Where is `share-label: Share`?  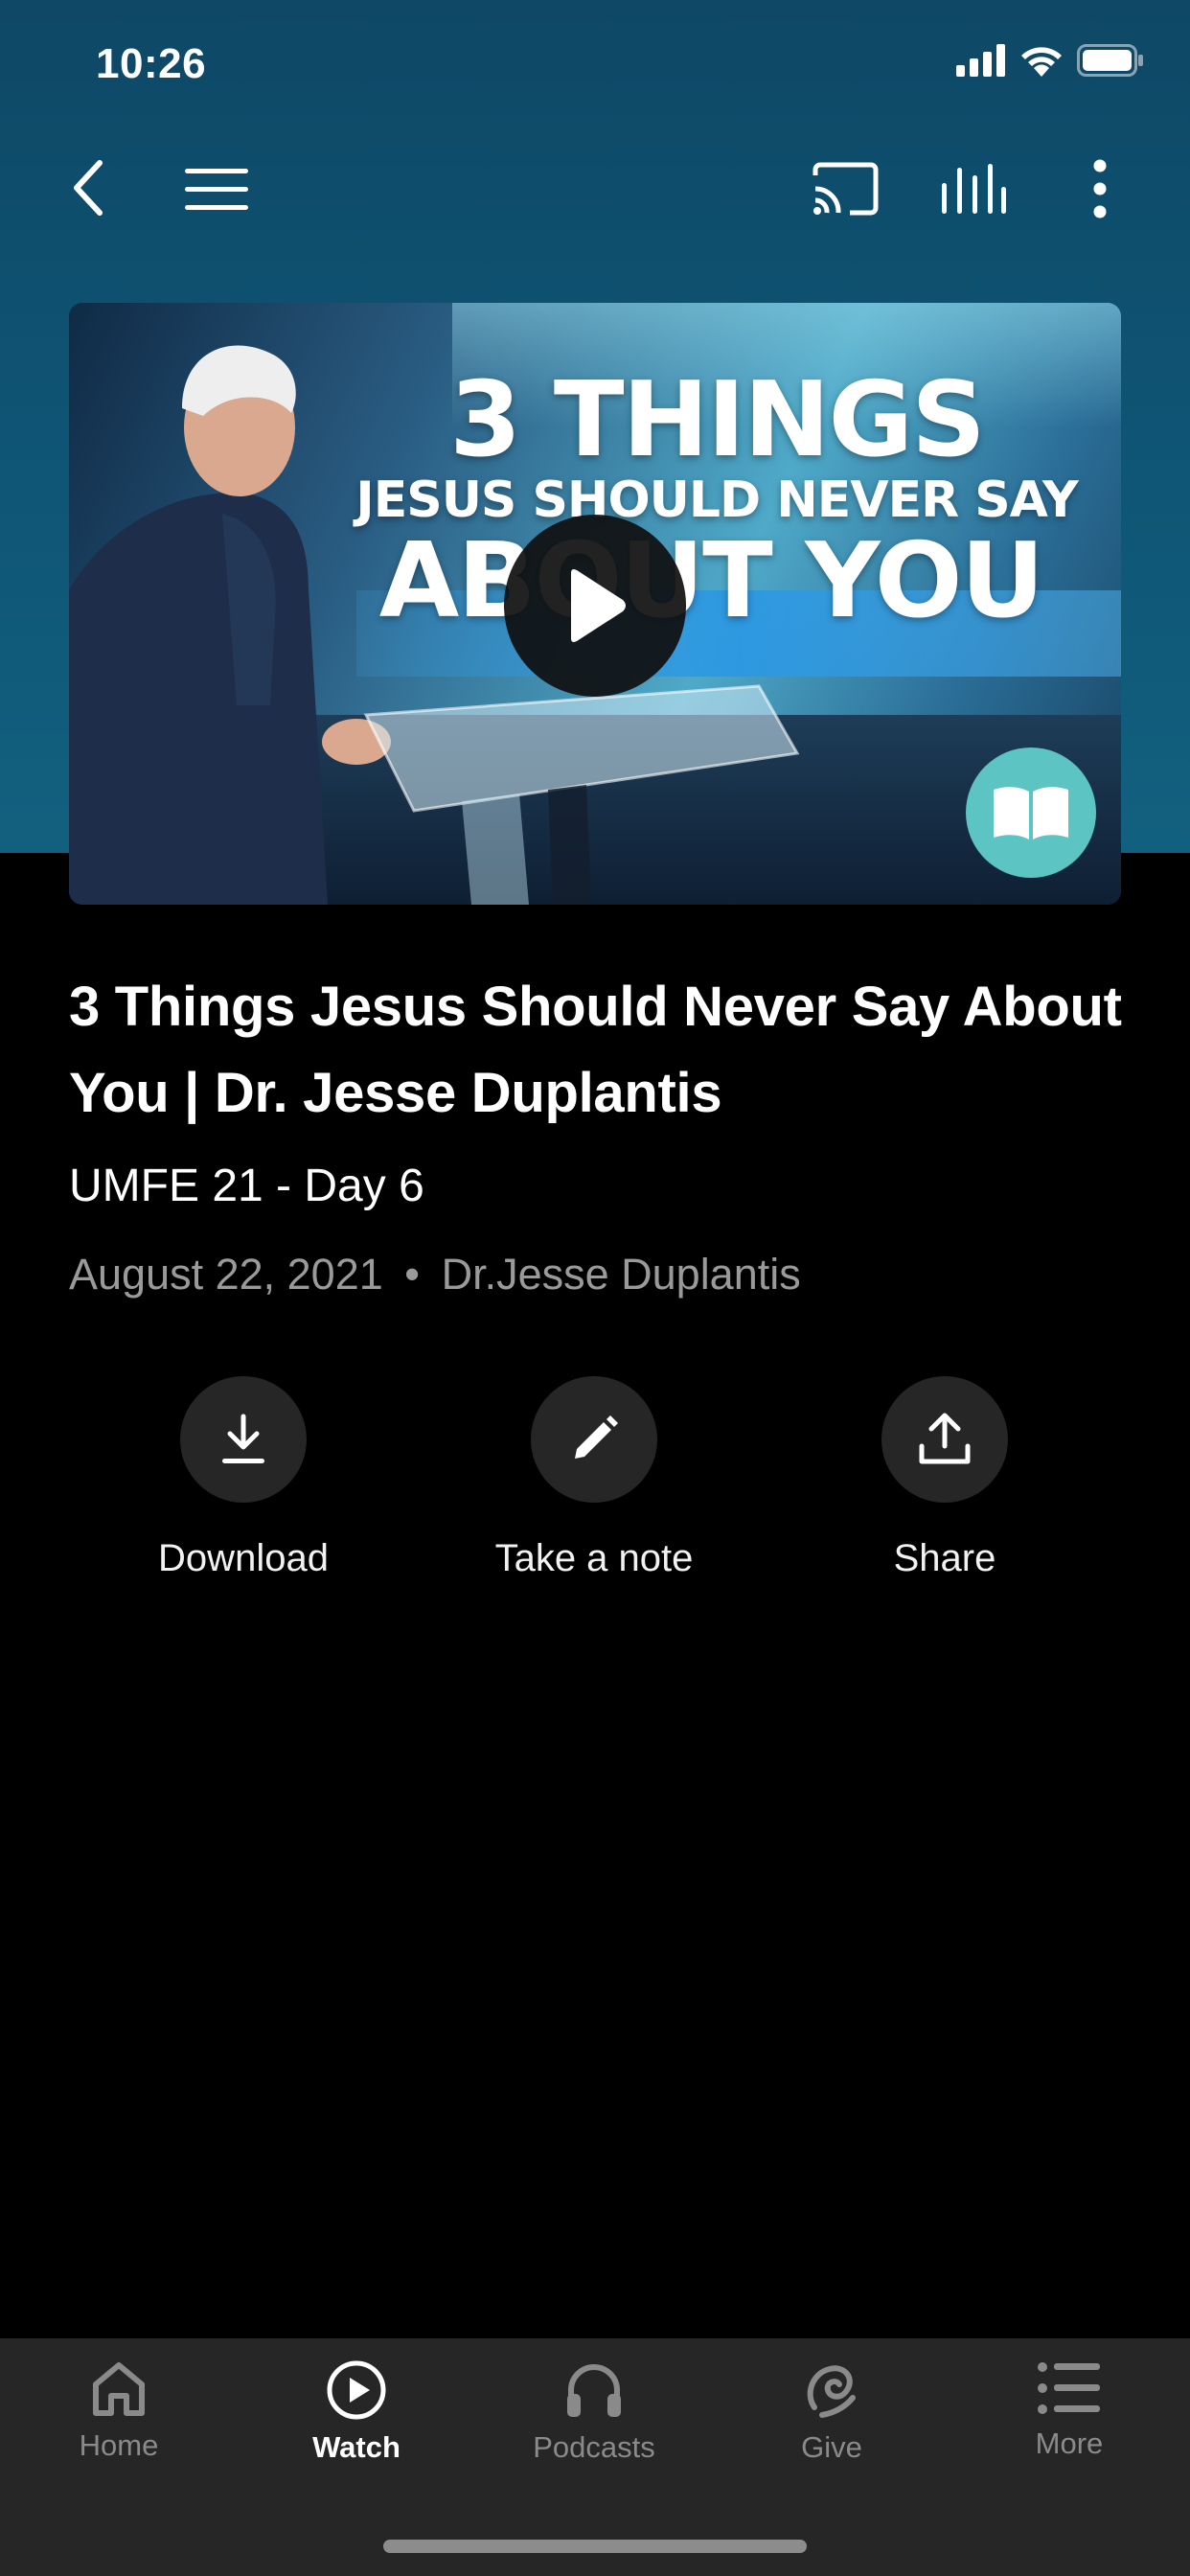 share-label: Share is located at coordinates (945, 1558).